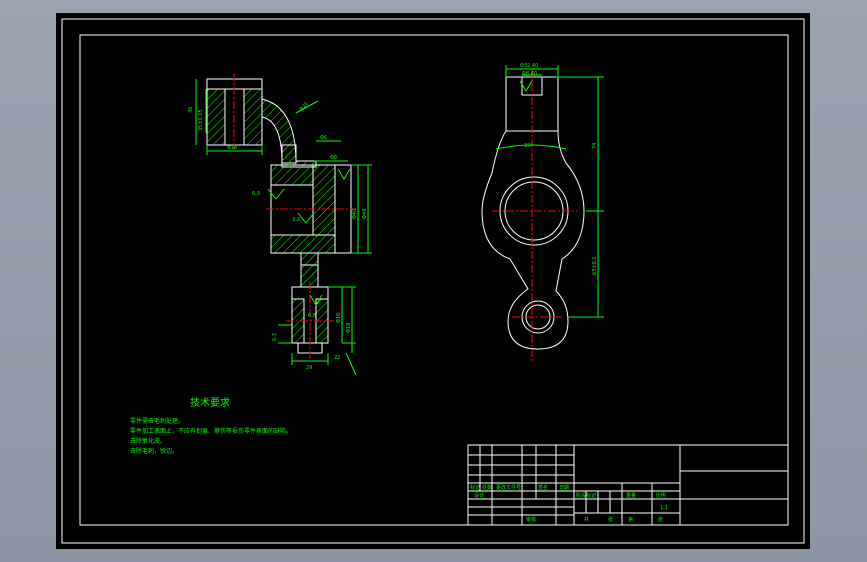 Image resolution: width=867 pixels, height=562 pixels. What do you see at coordinates (256, 194) in the screenshot?
I see `roughness-a: 6.3` at bounding box center [256, 194].